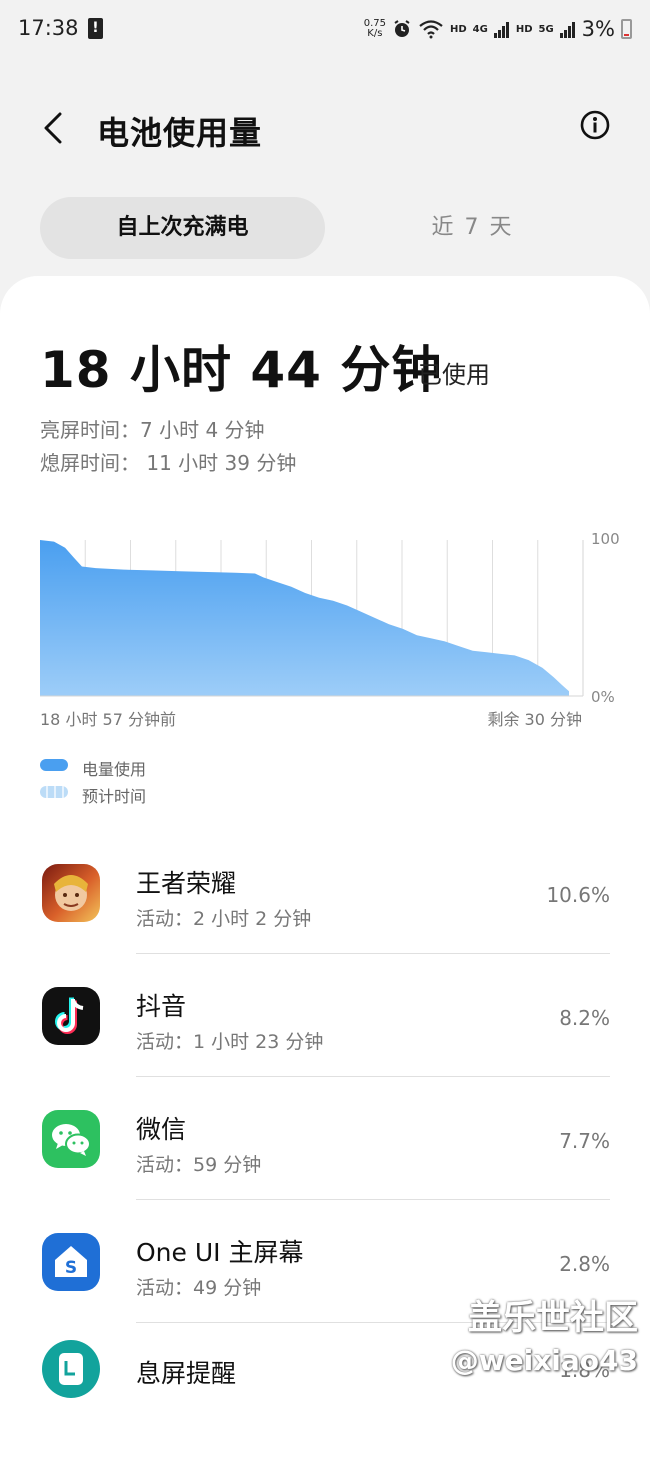 This screenshot has height=1476, width=650. What do you see at coordinates (95, 28) in the screenshot?
I see `alert-icon: !` at bounding box center [95, 28].